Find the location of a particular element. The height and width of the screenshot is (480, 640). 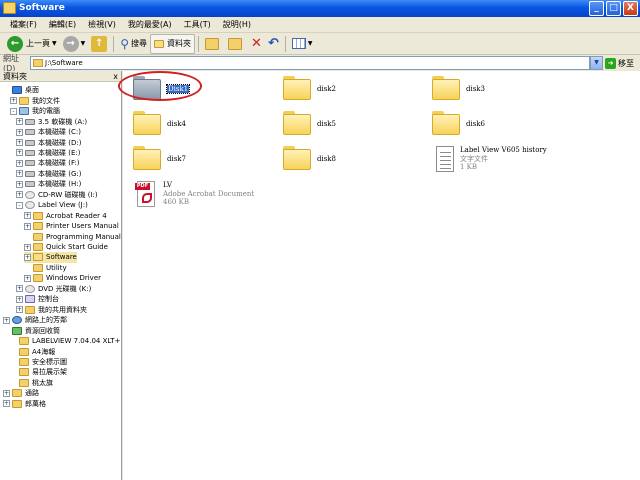

minimize-button: _ is located at coordinates (596, 8).